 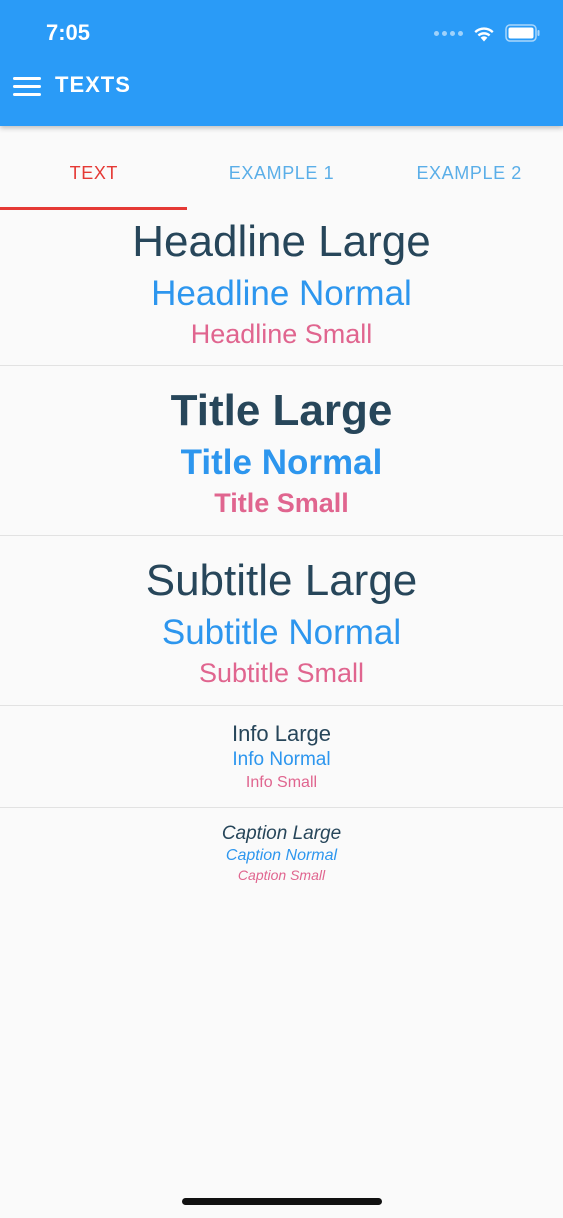 I want to click on title-normal-text: Title Normal, so click(x=281, y=462).